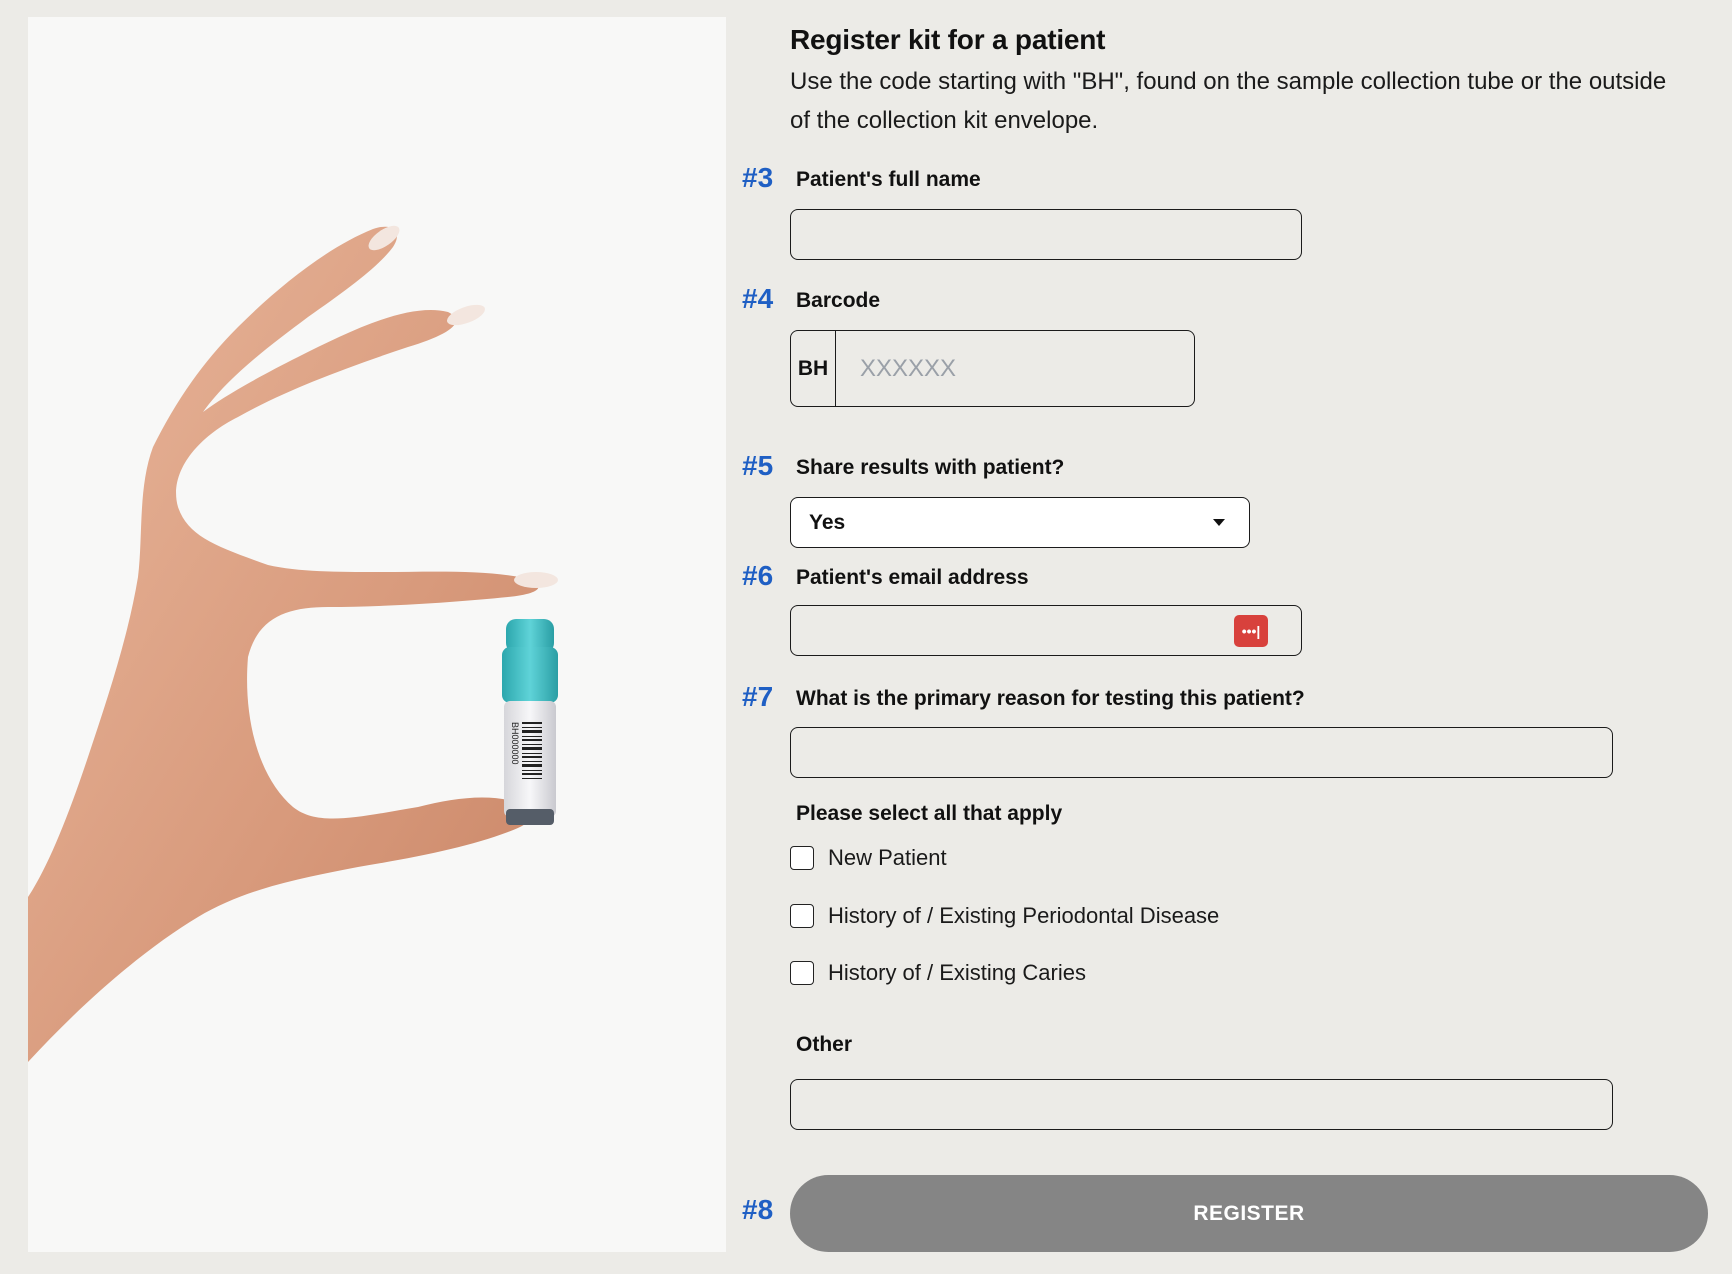  Describe the element at coordinates (827, 522) in the screenshot. I see `share-results-selected-value: Yes` at that location.